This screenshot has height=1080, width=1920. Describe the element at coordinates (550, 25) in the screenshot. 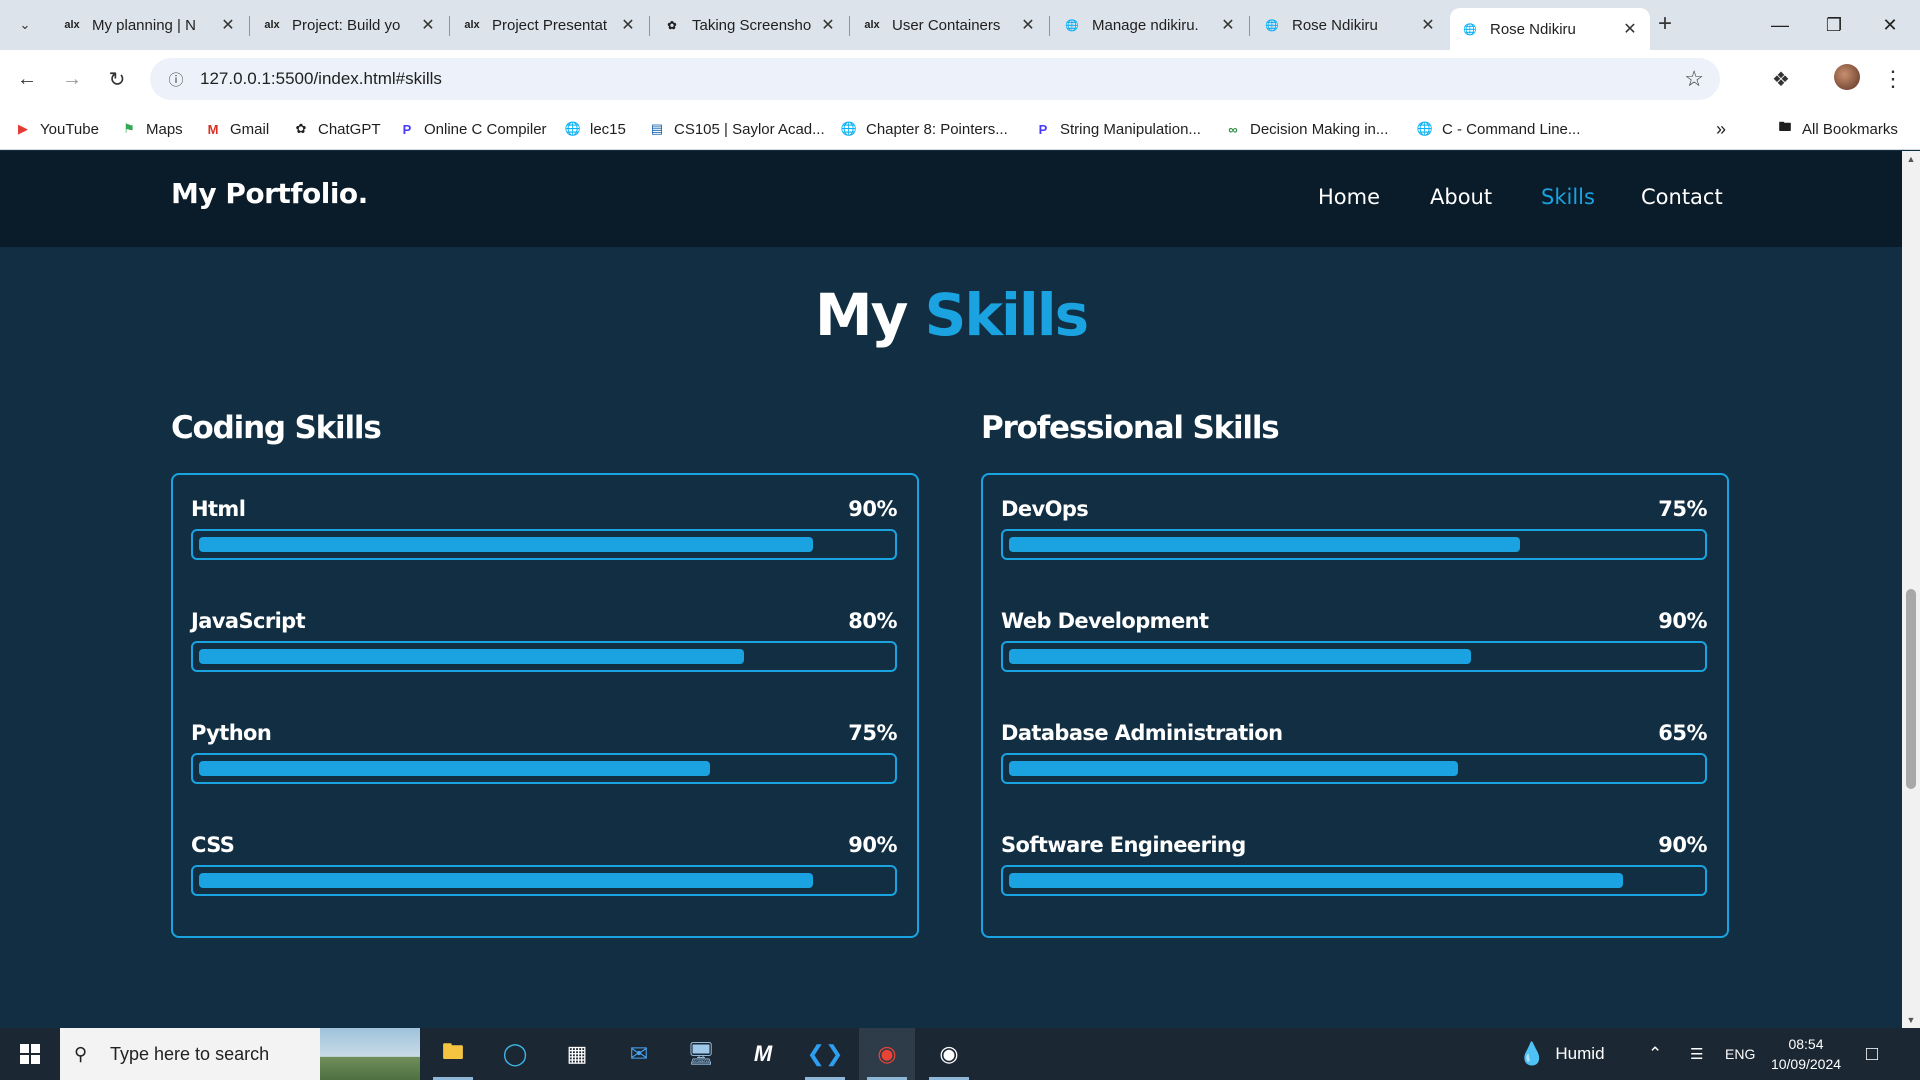

I see `browser-tab: alx Project Presentat ✕` at that location.